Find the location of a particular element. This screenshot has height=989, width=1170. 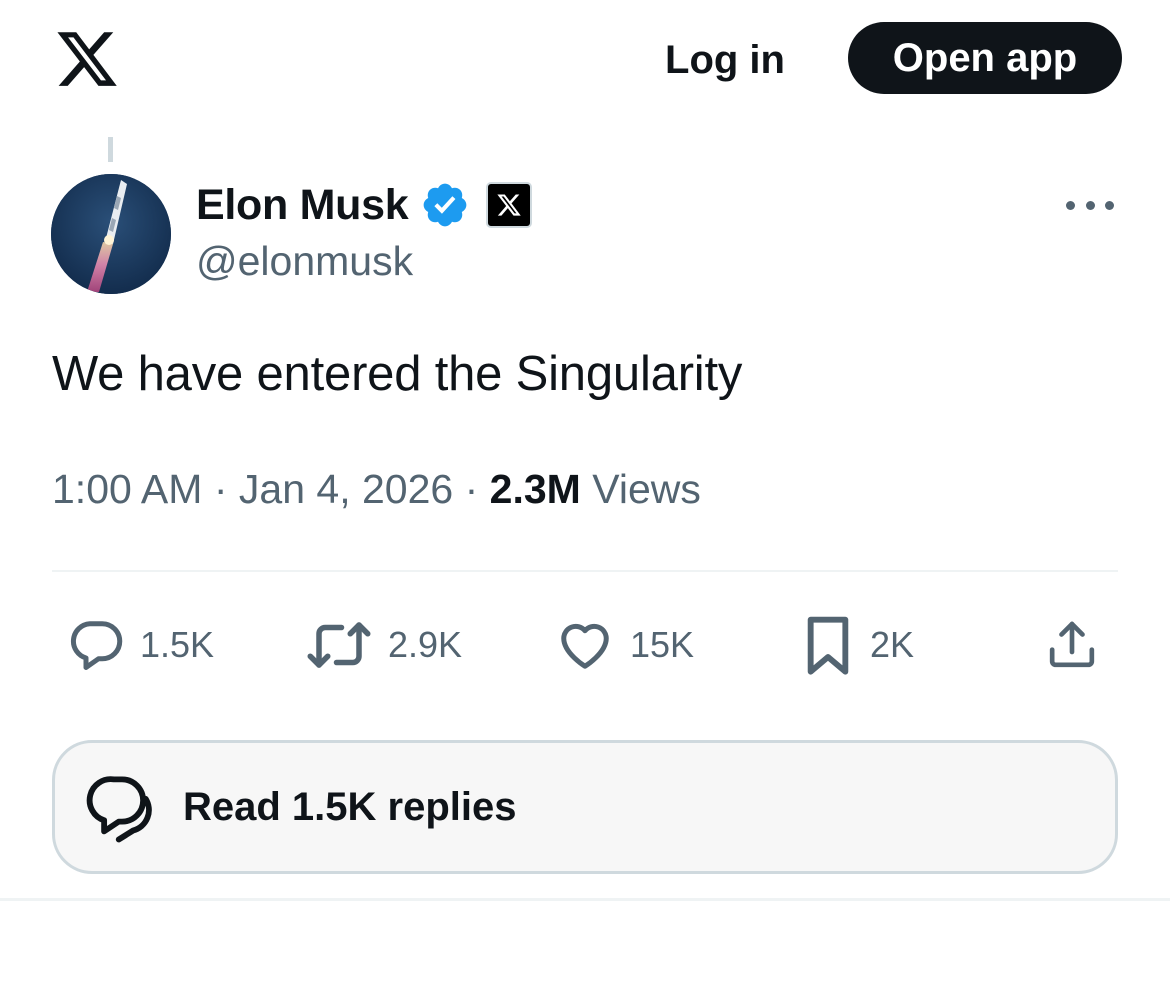

repost-button: 2.9K is located at coordinates (383, 645).